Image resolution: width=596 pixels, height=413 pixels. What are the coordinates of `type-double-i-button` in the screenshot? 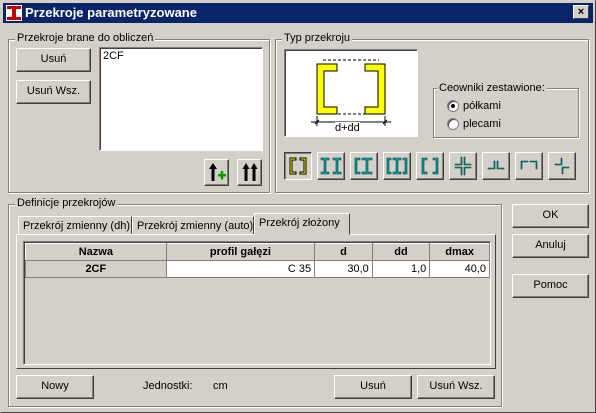 It's located at (331, 166).